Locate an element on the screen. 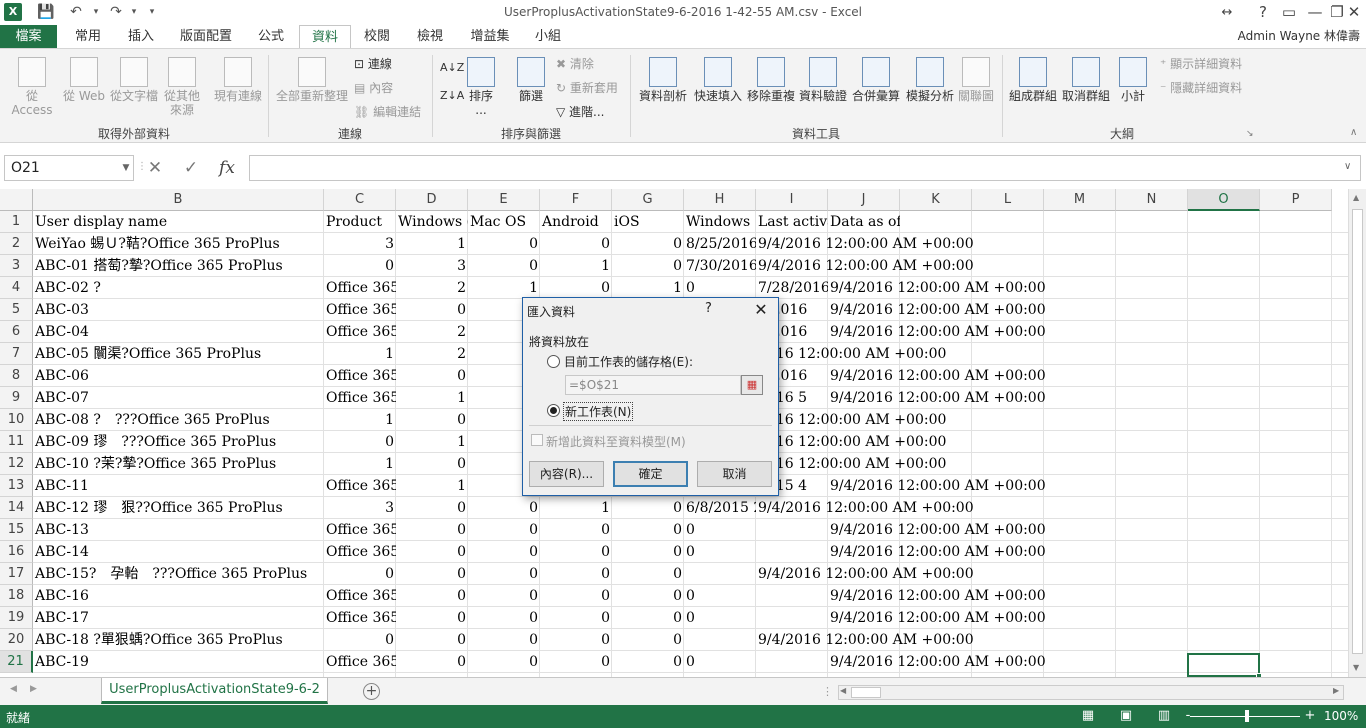 This screenshot has height=728, width=1366. row-header-9: 9 is located at coordinates (16, 398).